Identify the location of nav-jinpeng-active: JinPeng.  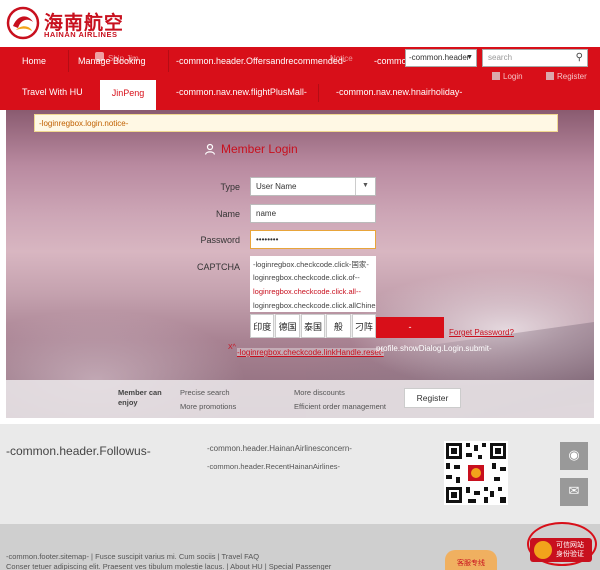
(128, 95).